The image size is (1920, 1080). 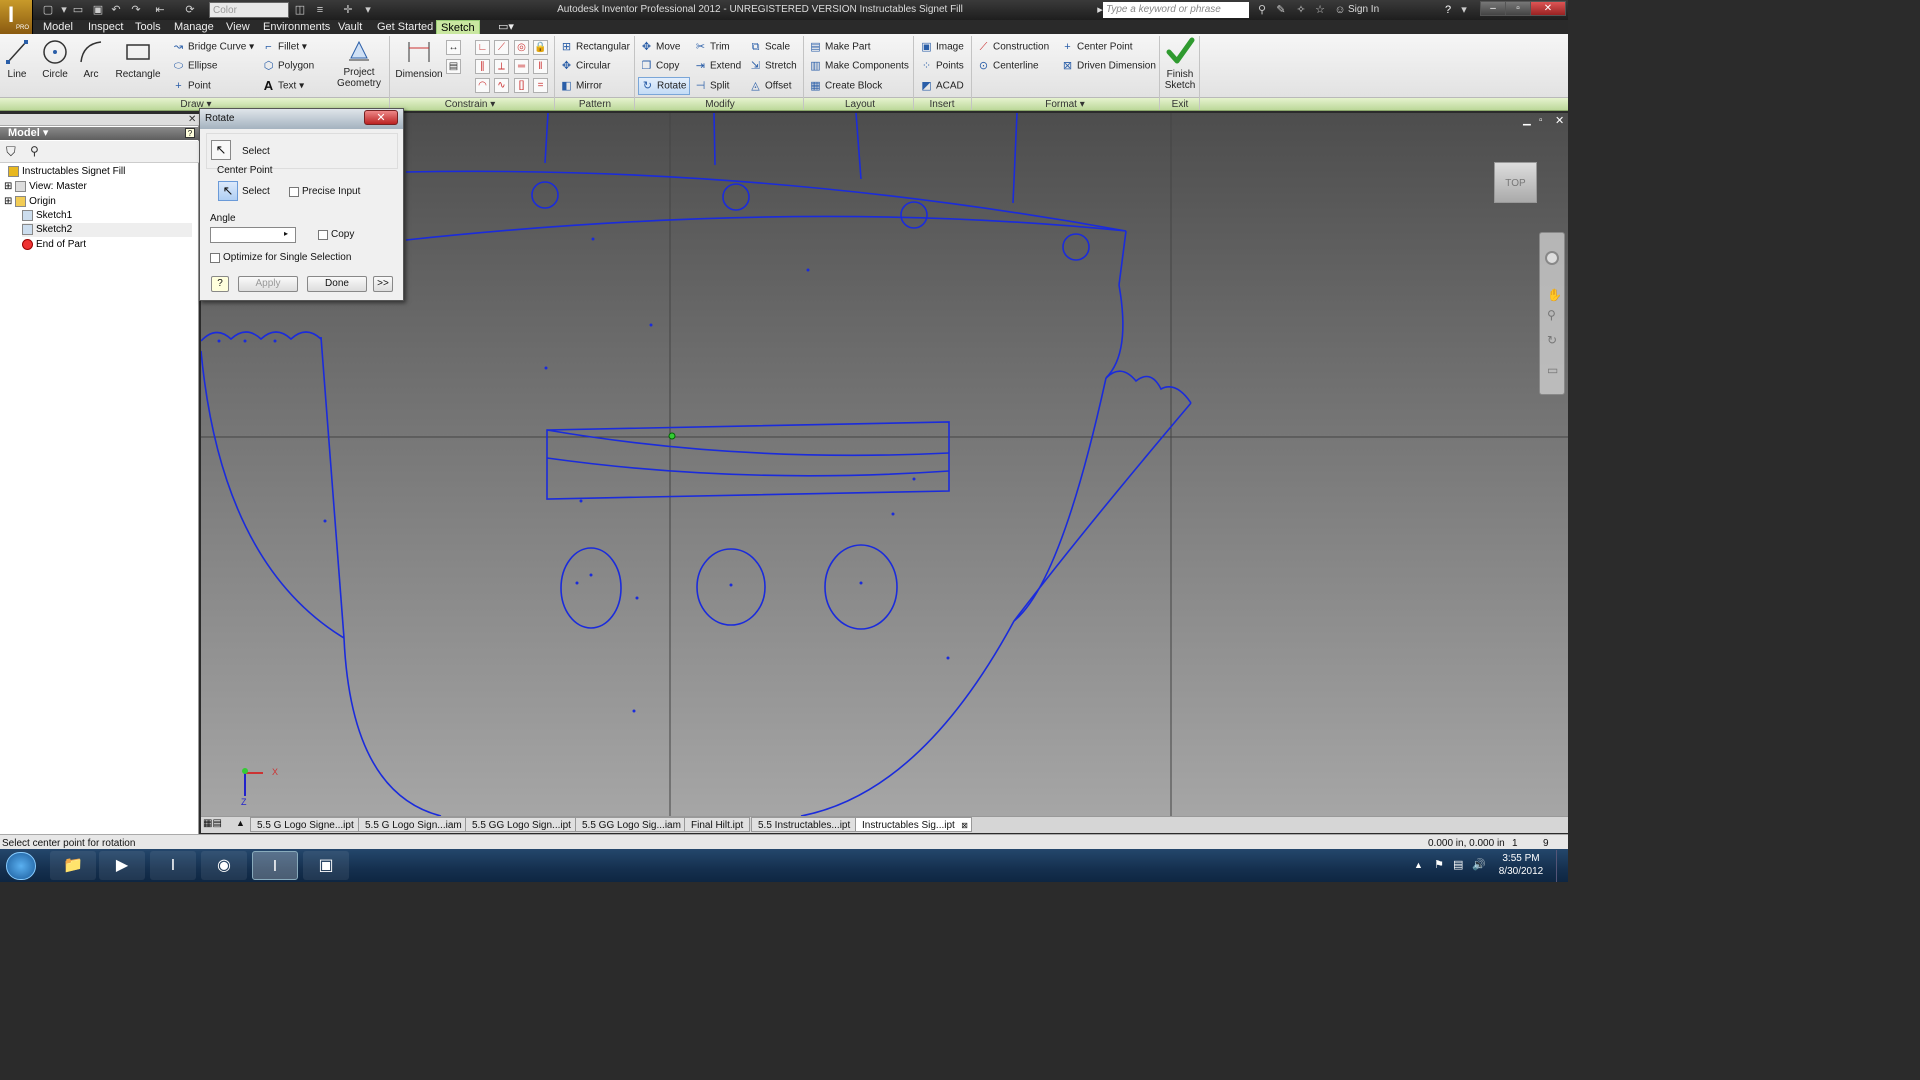 I want to click on sketch-origin-icon: ✛, so click(x=348, y=10).